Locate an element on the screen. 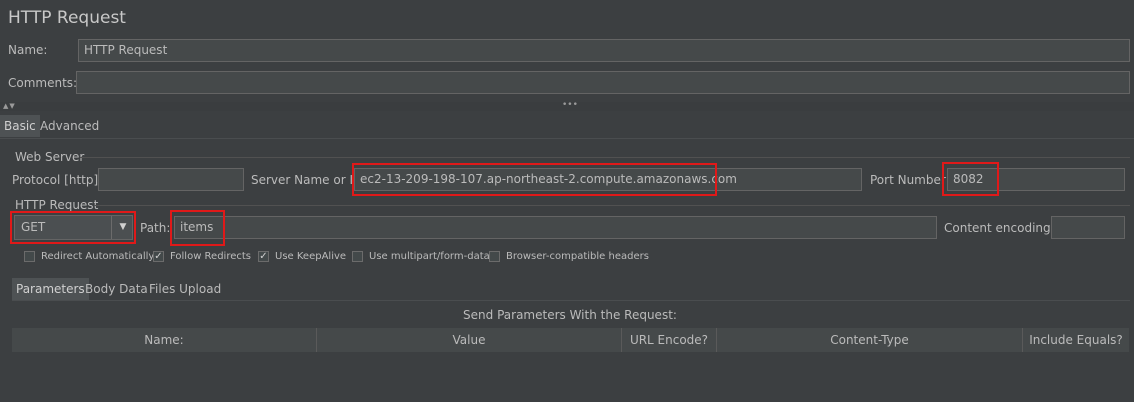  tab-divider is located at coordinates (567, 138).